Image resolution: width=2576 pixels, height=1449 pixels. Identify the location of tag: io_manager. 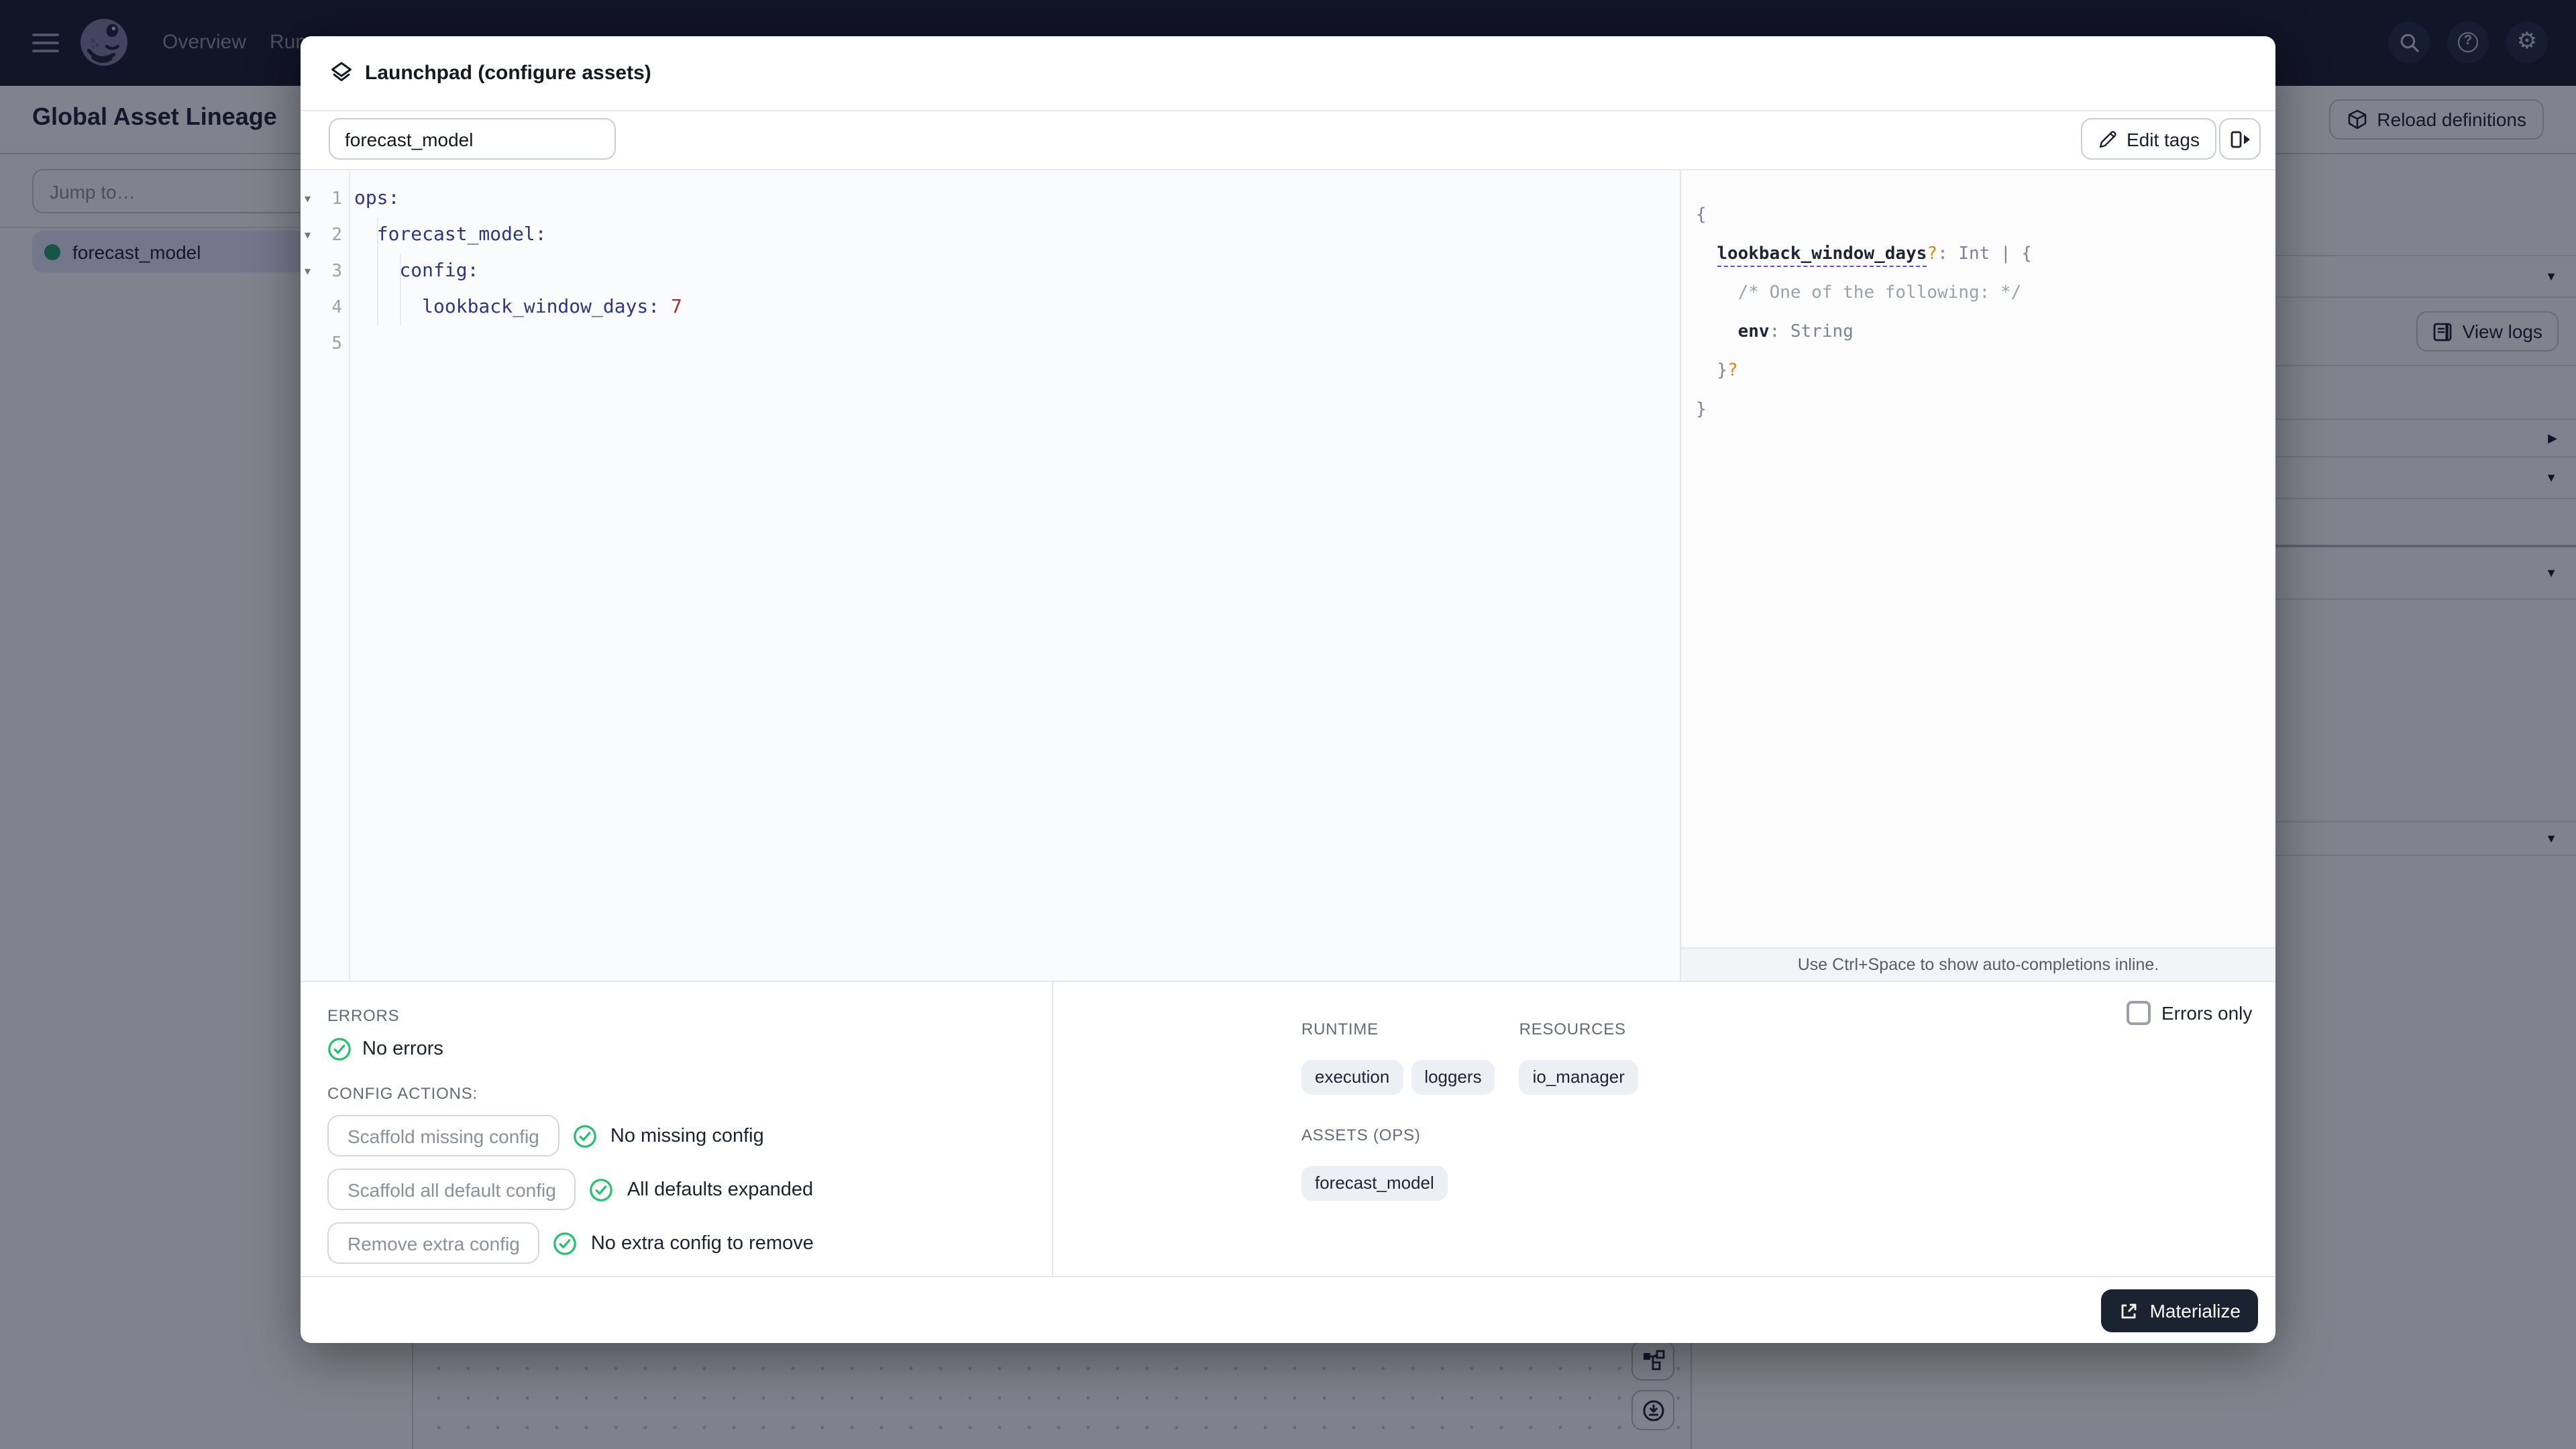
(1578, 1077).